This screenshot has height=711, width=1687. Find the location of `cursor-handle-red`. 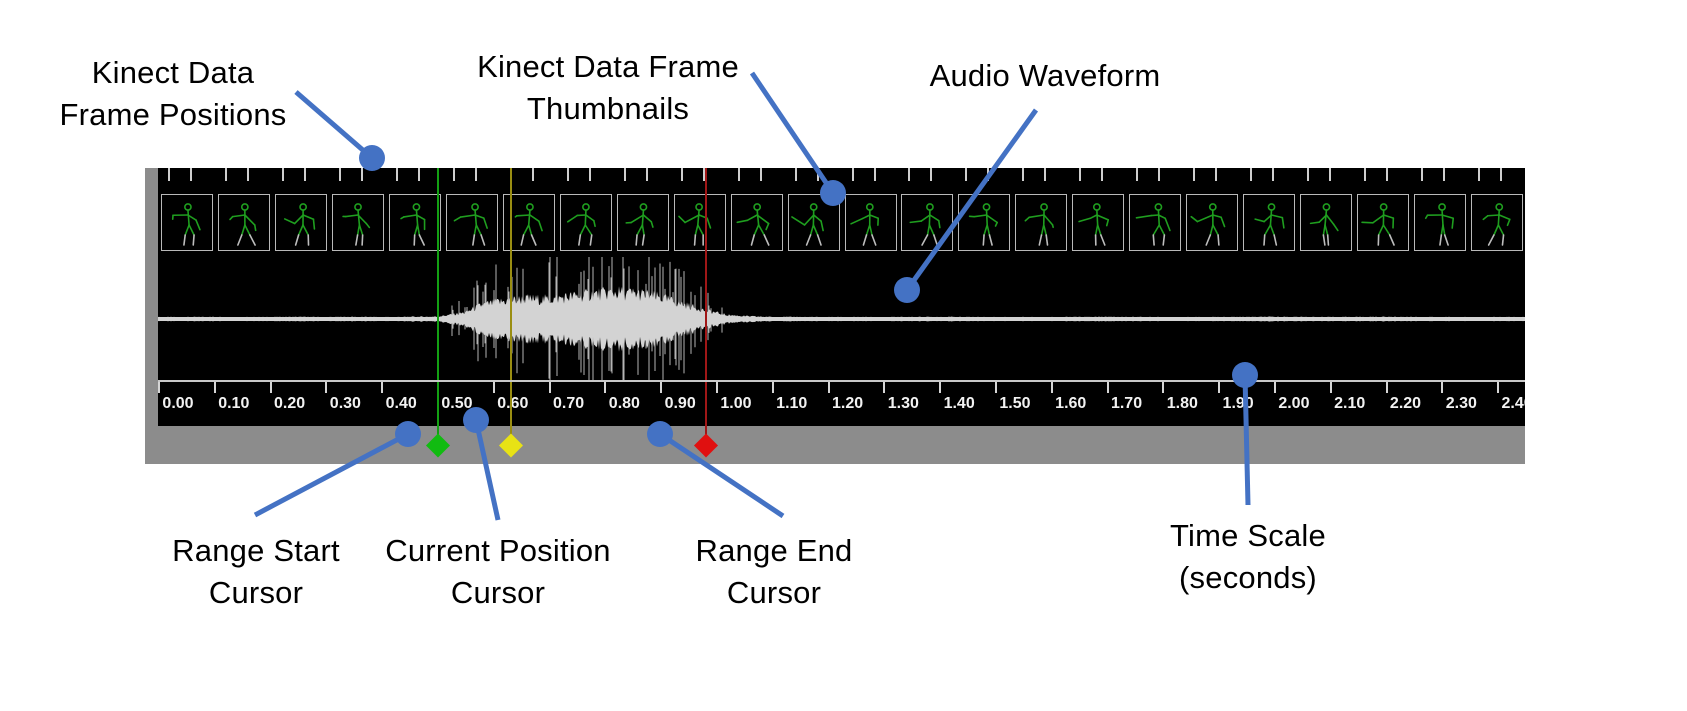

cursor-handle-red is located at coordinates (705, 445).